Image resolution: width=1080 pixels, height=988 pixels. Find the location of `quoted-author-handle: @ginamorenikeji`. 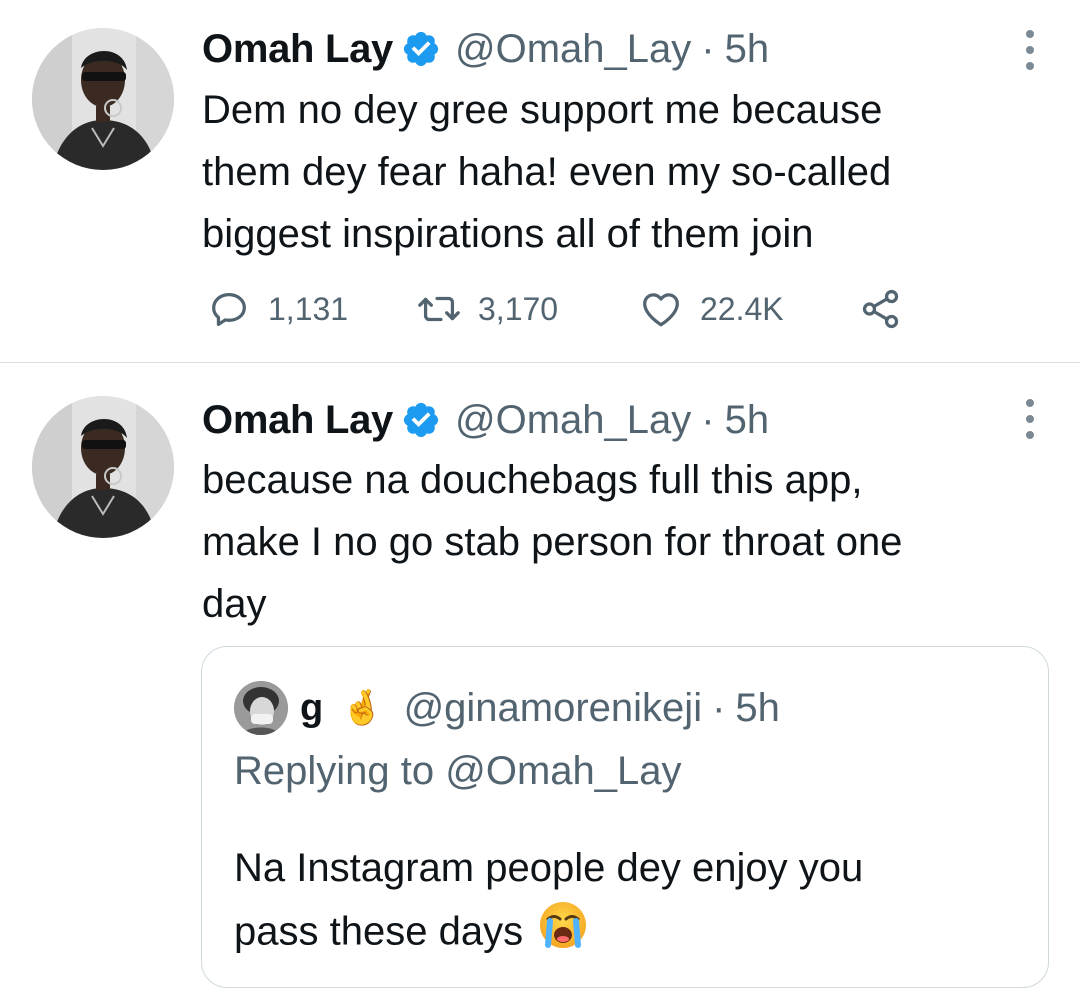

quoted-author-handle: @ginamorenikeji is located at coordinates (553, 708).